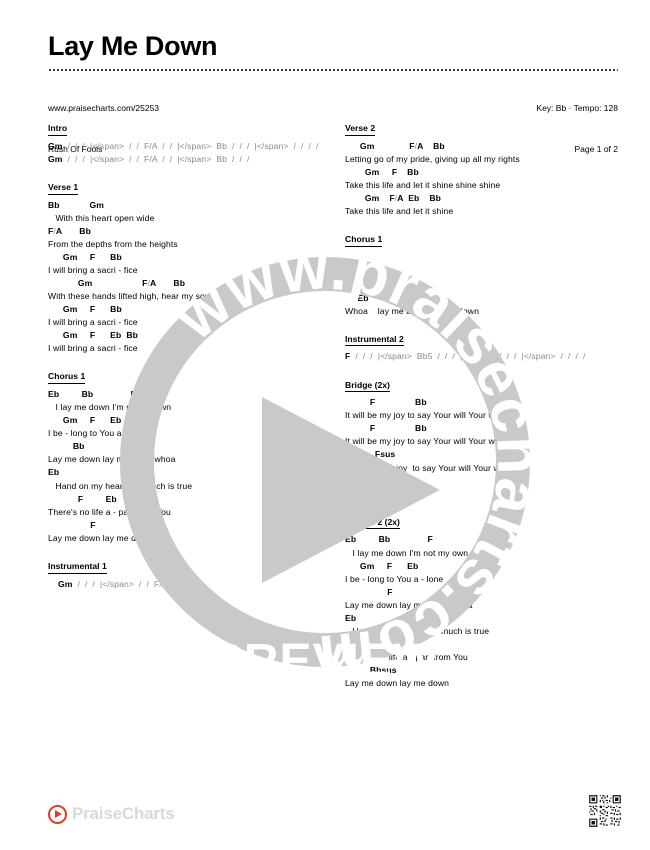  What do you see at coordinates (69, 230) in the screenshot?
I see `chord-line: F/A Bb` at bounding box center [69, 230].